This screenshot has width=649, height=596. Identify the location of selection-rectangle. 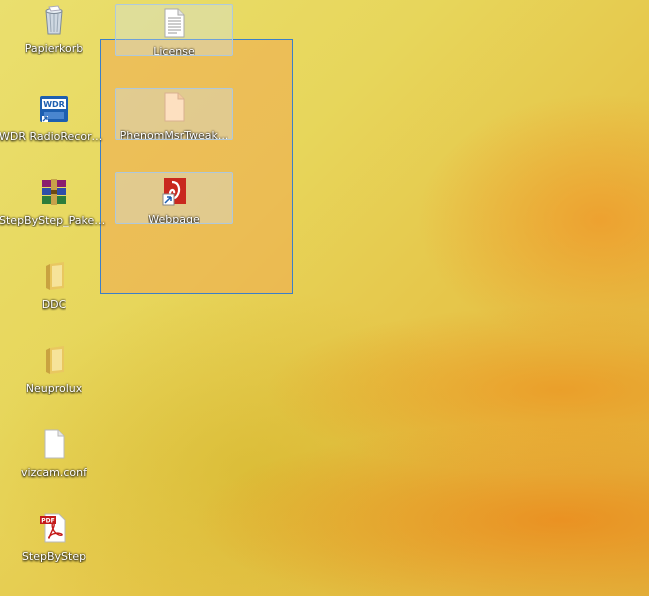
(196, 166).